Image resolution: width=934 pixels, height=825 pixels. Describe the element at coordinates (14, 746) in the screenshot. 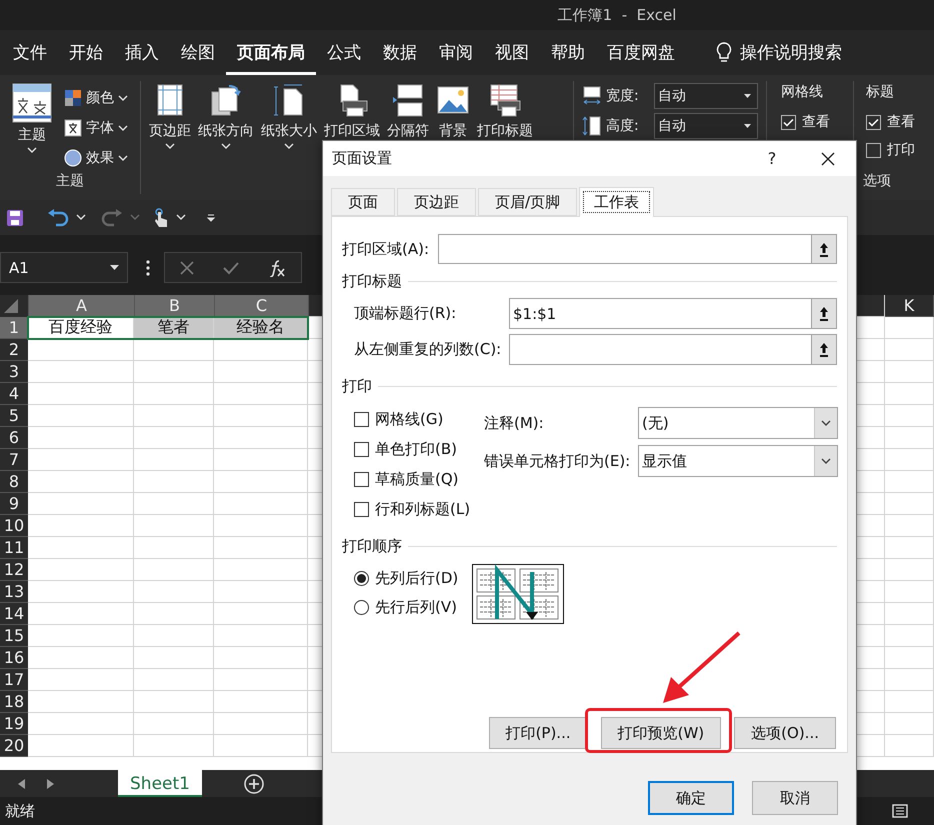

I see `row-header: 20` at that location.